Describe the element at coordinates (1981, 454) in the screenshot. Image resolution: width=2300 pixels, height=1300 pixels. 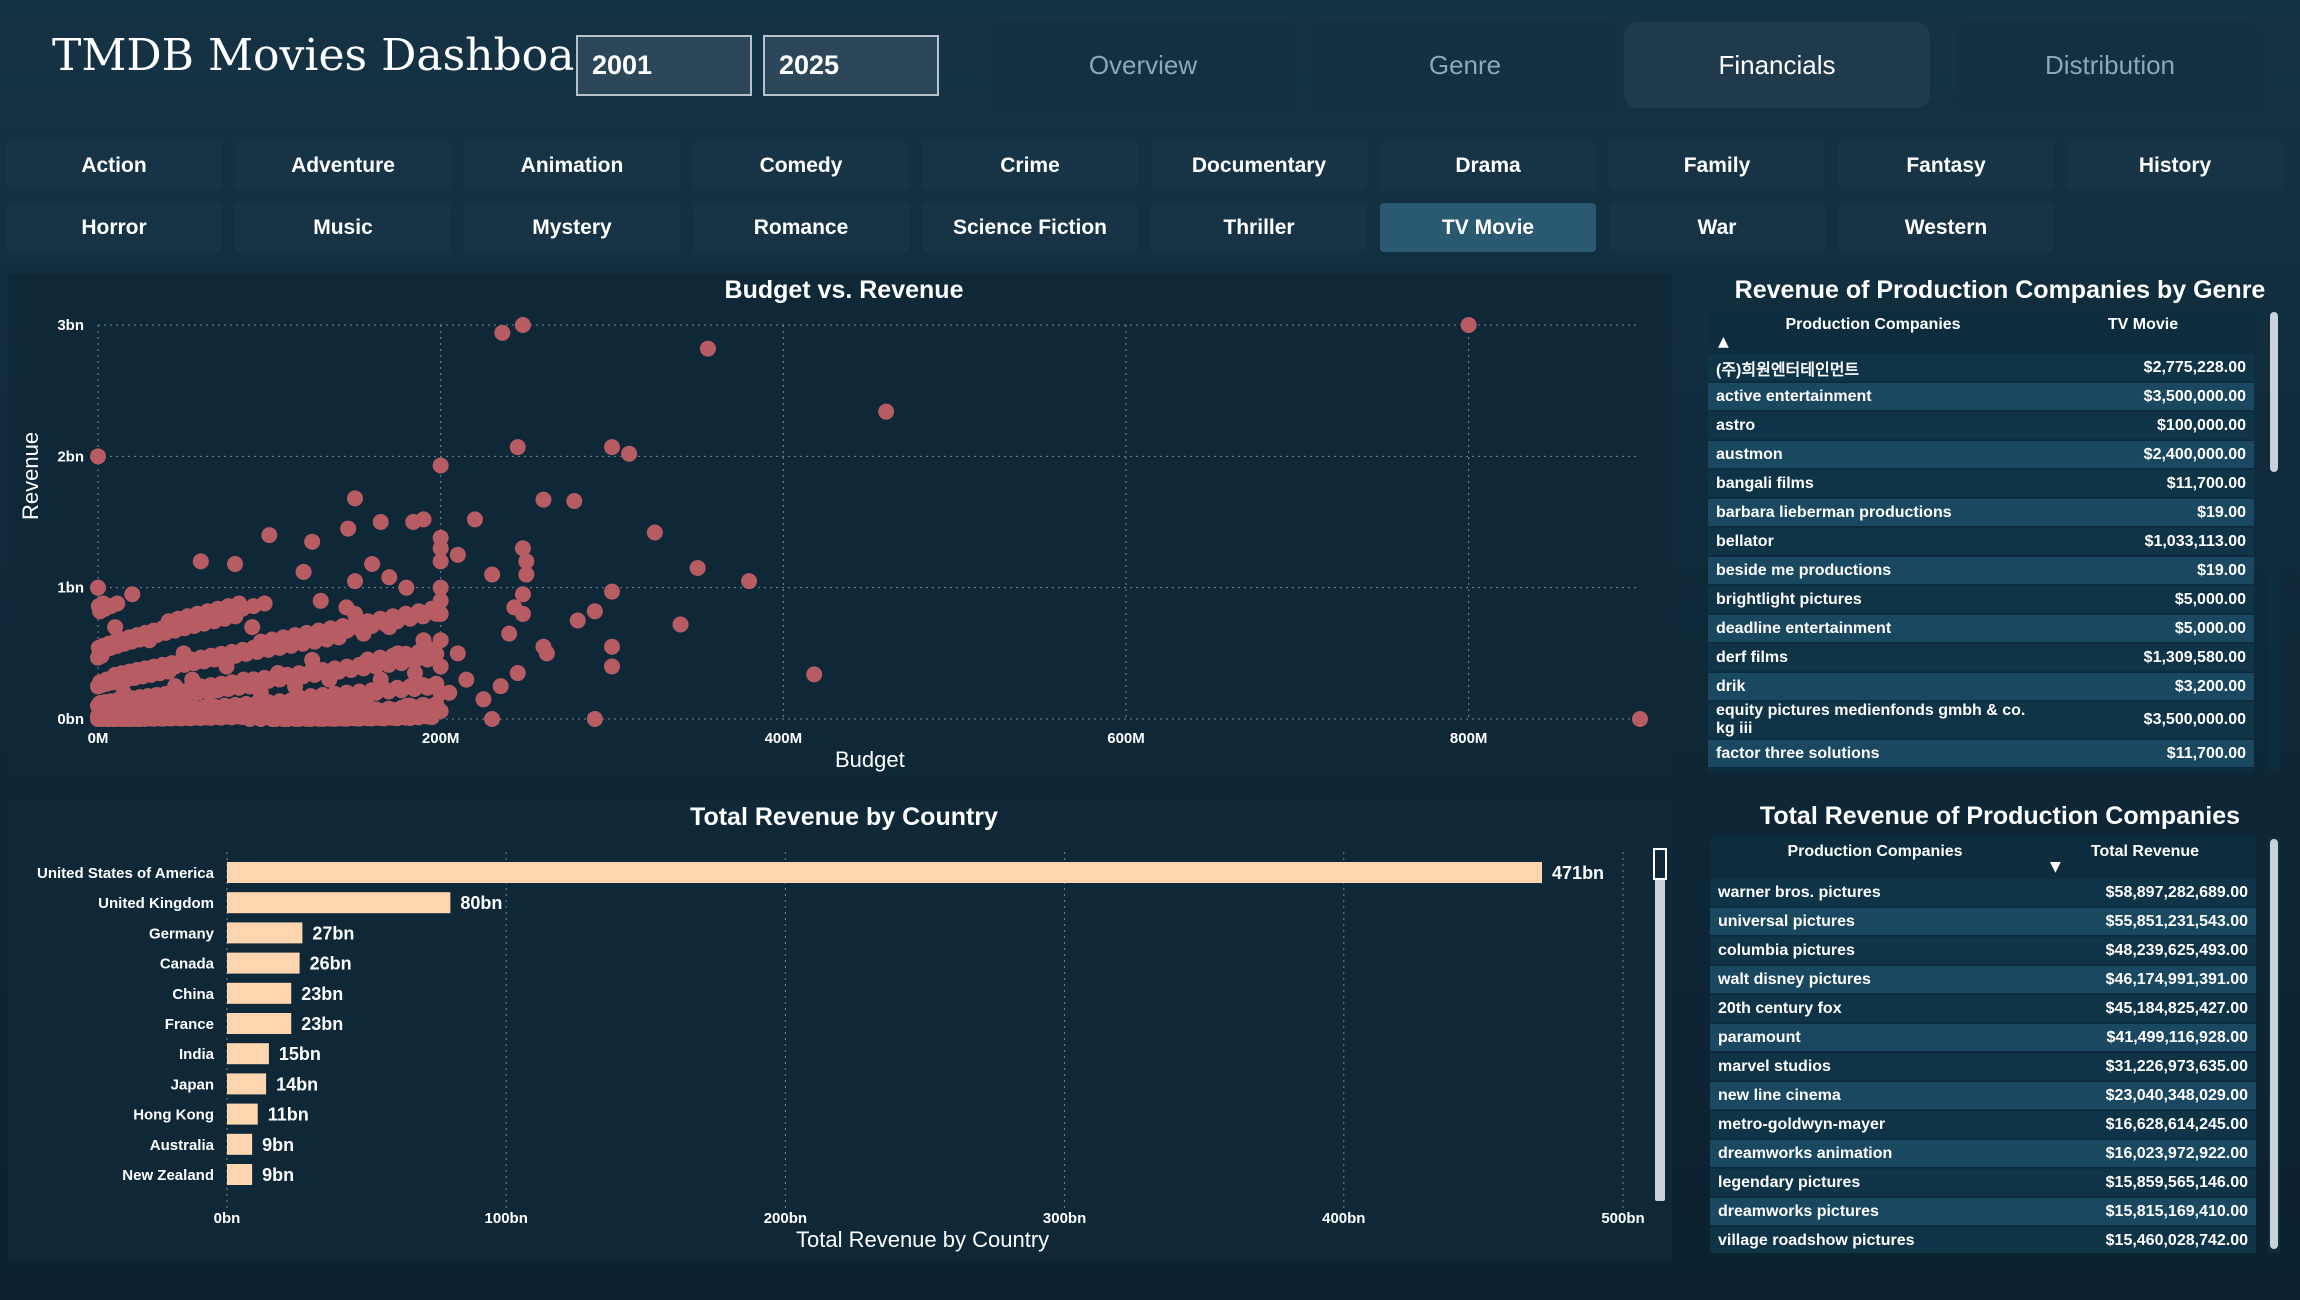
I see `table-row: austmon $2,400,000.00` at that location.